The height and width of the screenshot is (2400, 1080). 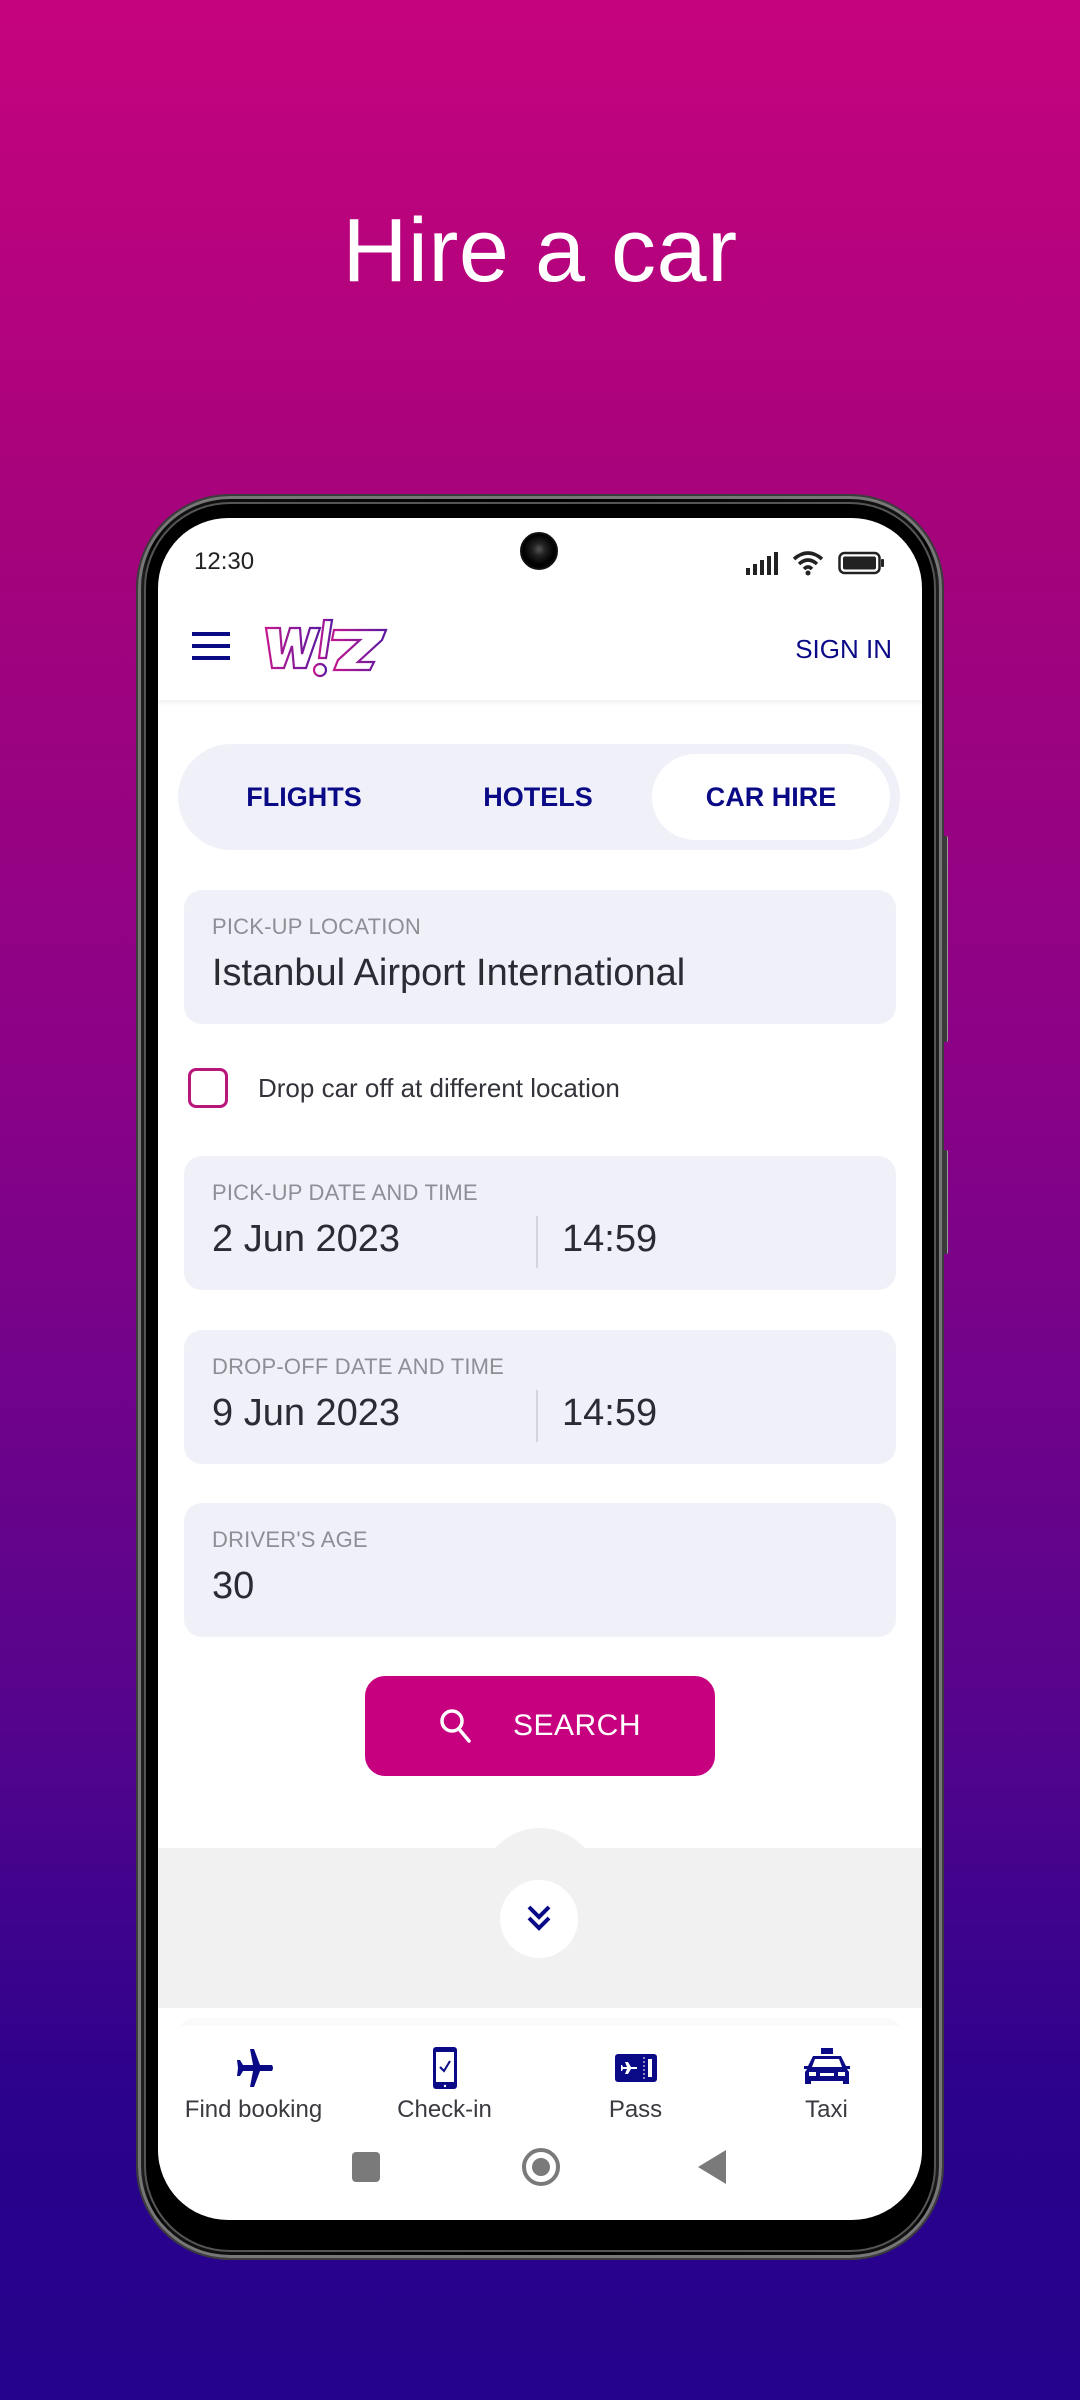 What do you see at coordinates (945, 1202) in the screenshot?
I see `power-button` at bounding box center [945, 1202].